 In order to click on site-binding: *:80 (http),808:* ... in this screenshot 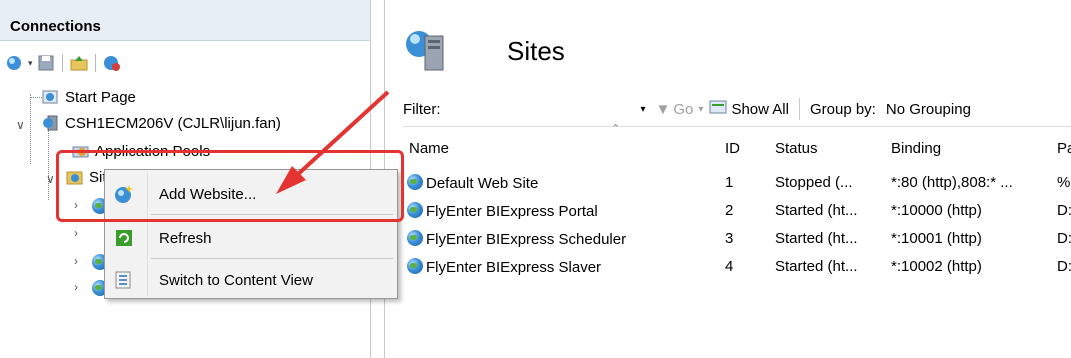, I will do `click(952, 182)`.